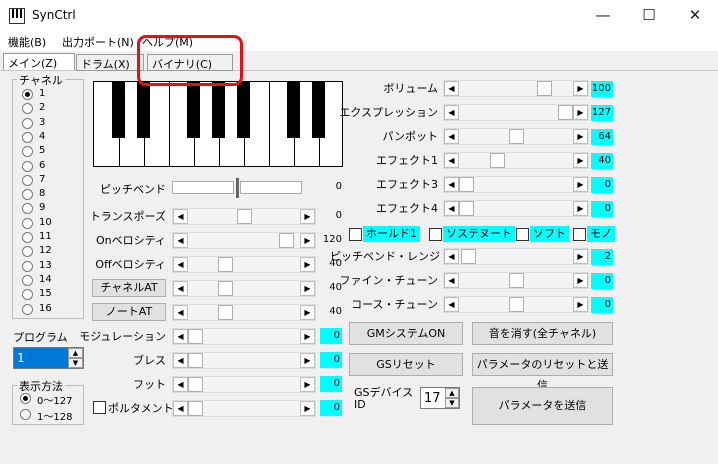 The width and height of the screenshot is (718, 464). I want to click on left-param-slider-3: ◀ ▶, so click(244, 288).